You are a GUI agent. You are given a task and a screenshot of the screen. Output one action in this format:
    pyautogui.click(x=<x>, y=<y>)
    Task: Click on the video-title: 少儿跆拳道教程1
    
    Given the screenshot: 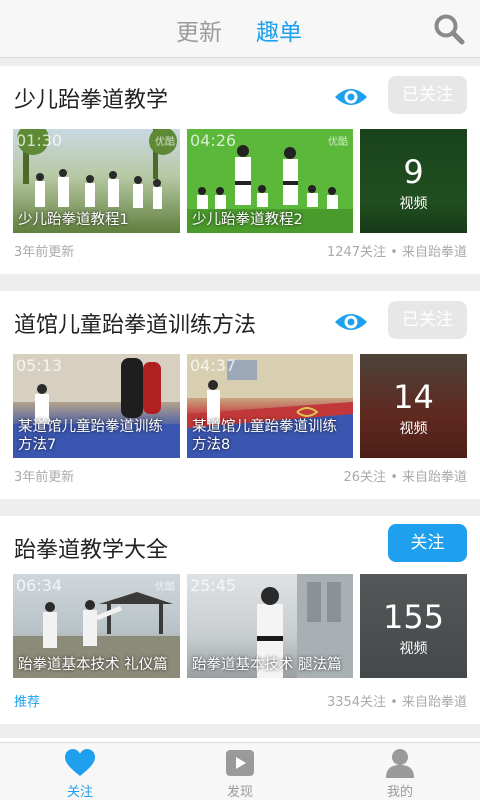 What is the action you would take?
    pyautogui.click(x=73, y=220)
    